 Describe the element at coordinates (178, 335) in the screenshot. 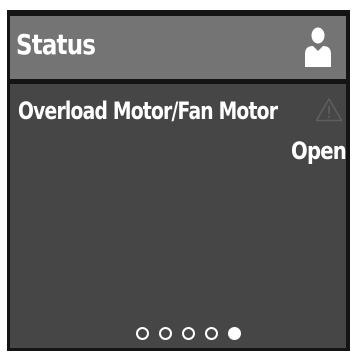

I see `page-indicator` at that location.